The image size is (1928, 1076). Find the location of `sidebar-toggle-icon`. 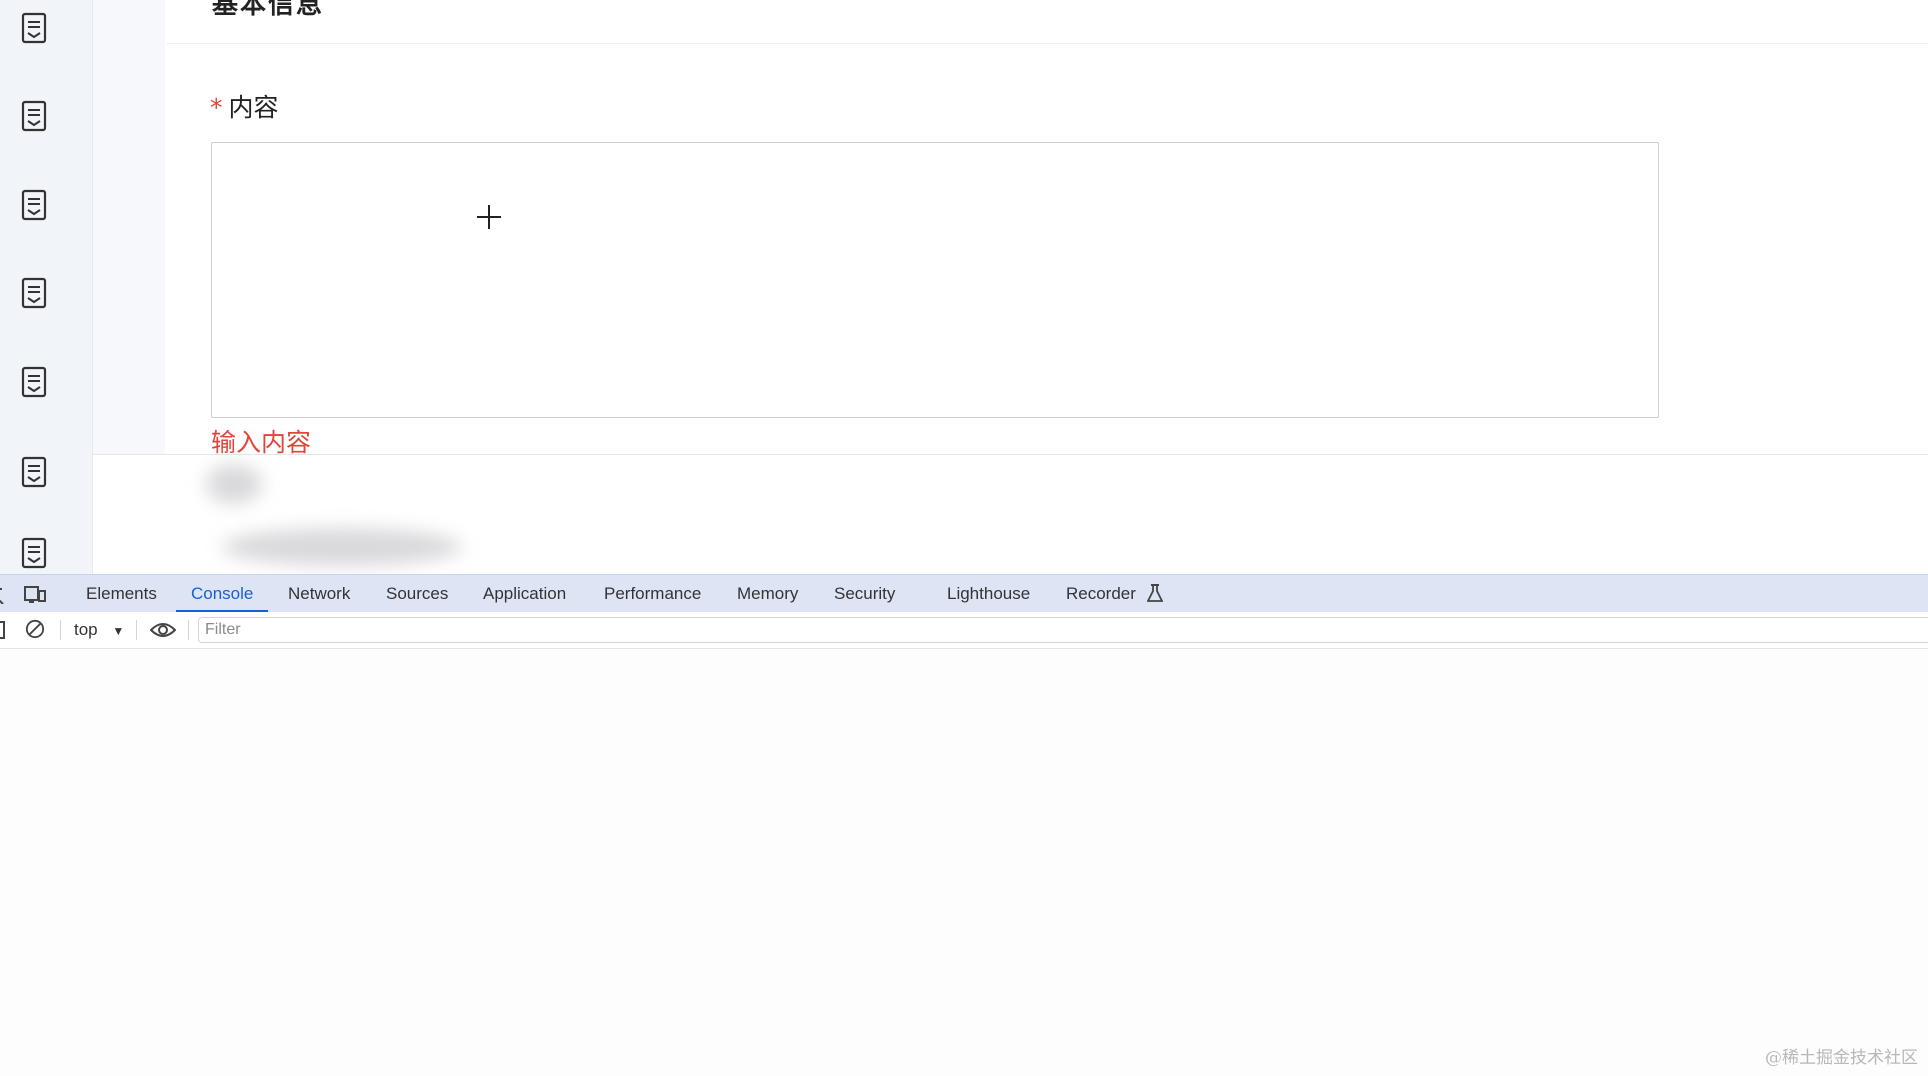

sidebar-toggle-icon is located at coordinates (3, 630).